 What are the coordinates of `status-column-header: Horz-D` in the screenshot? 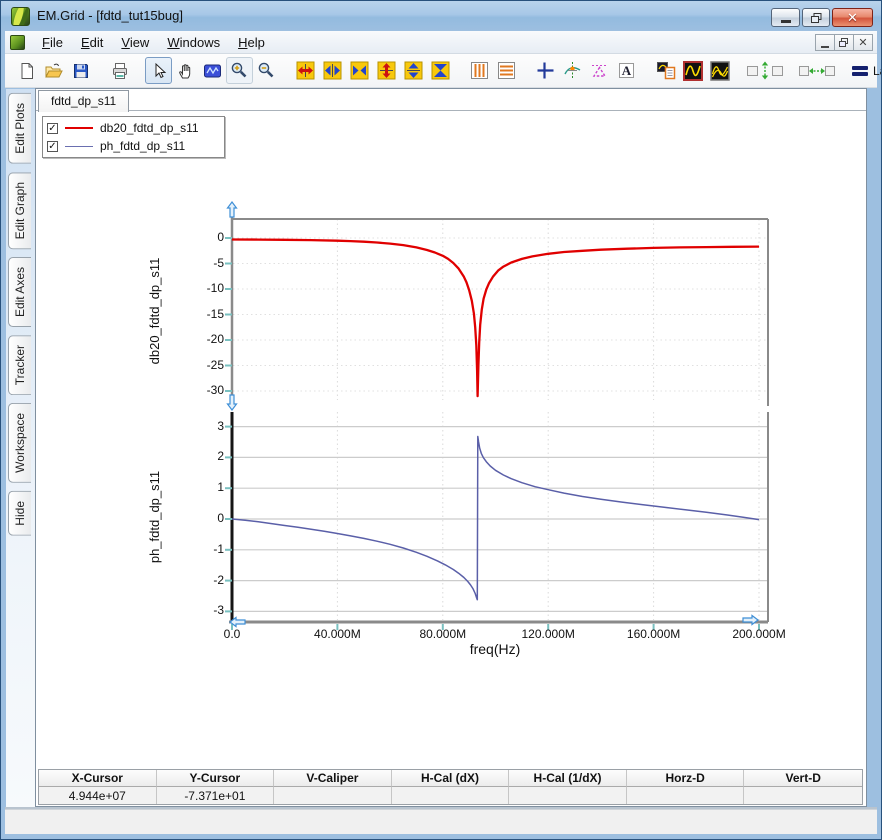 It's located at (685, 778).